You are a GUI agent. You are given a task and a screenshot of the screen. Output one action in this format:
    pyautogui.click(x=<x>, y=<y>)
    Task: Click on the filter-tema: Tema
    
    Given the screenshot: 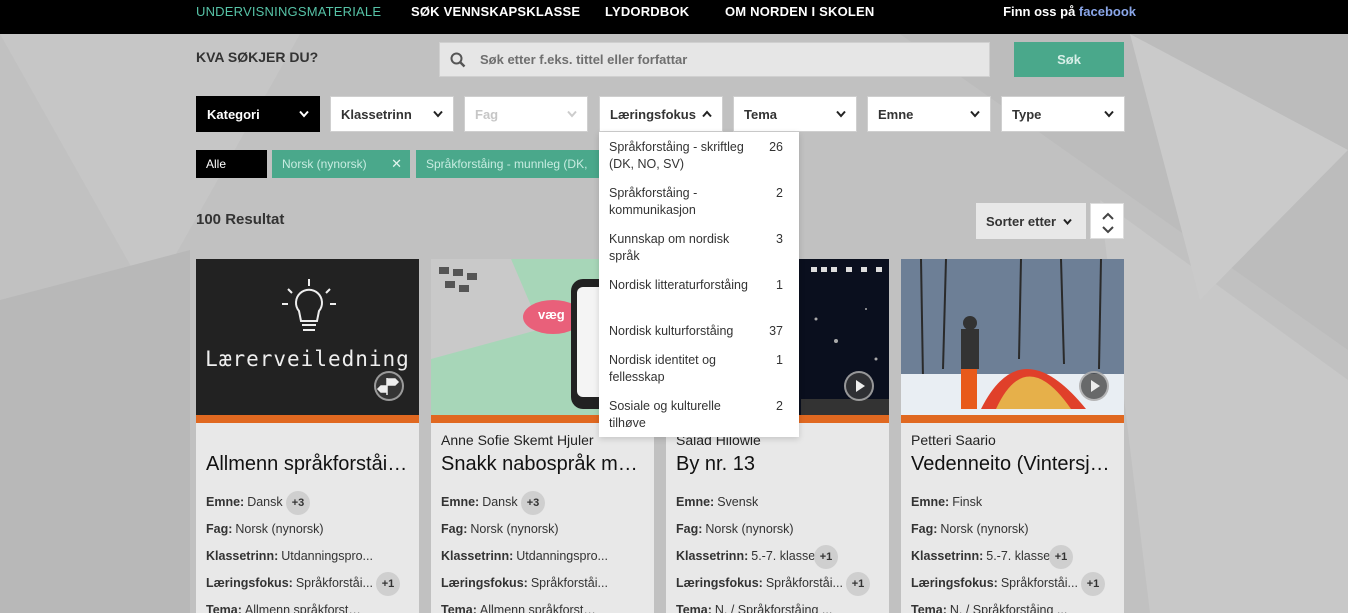 What is the action you would take?
    pyautogui.click(x=795, y=114)
    